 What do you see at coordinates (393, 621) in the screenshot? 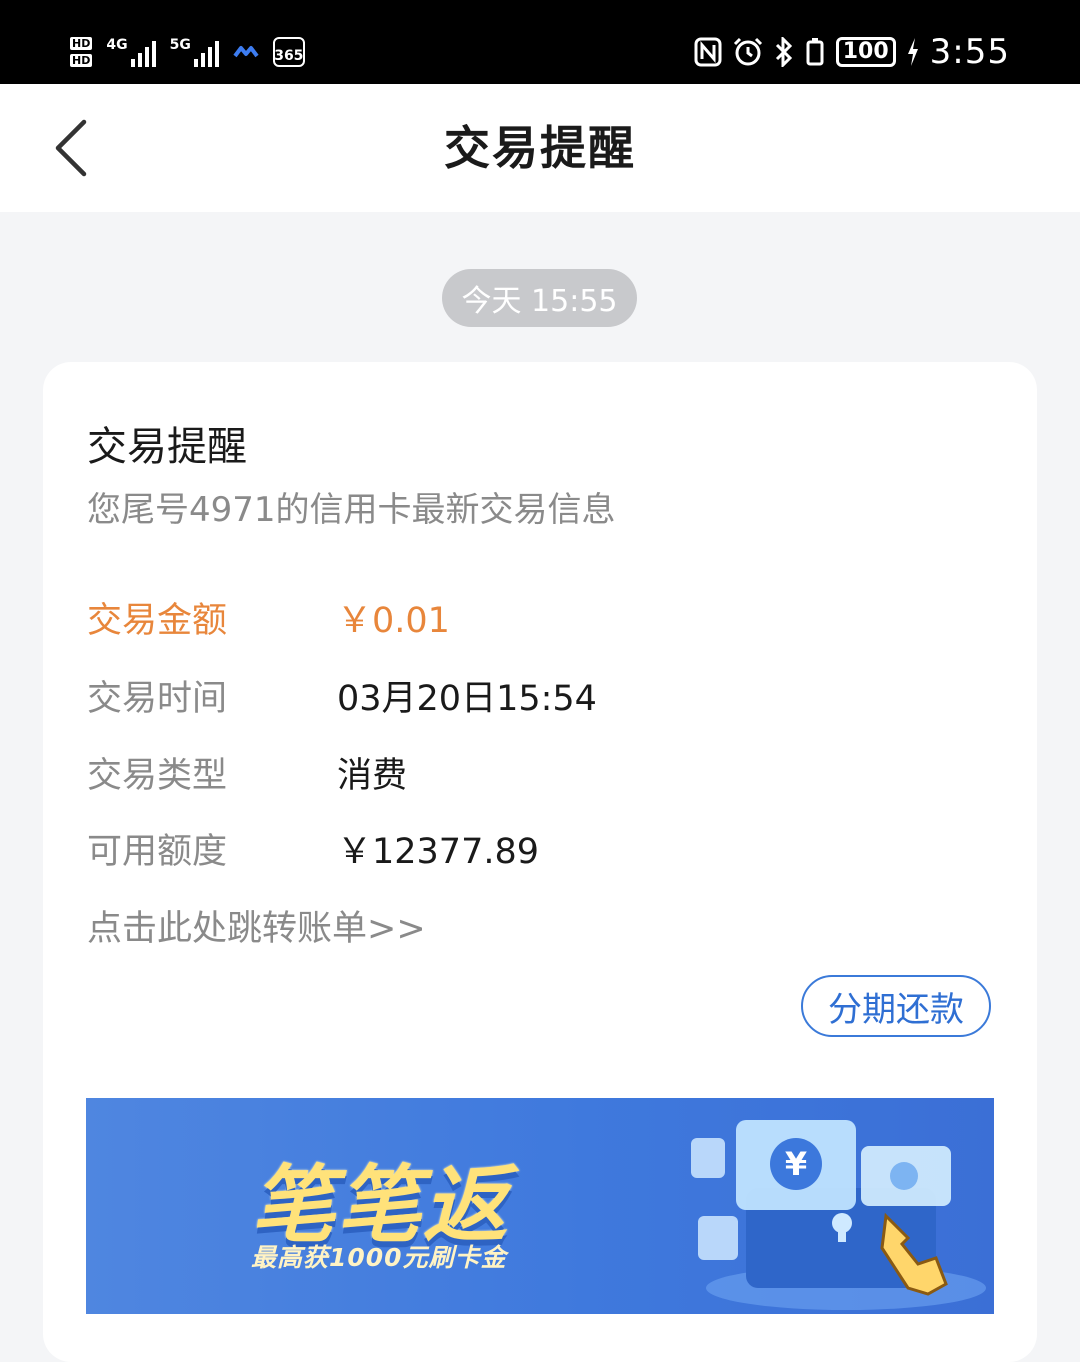
I see `amount-value: ￥0.01` at bounding box center [393, 621].